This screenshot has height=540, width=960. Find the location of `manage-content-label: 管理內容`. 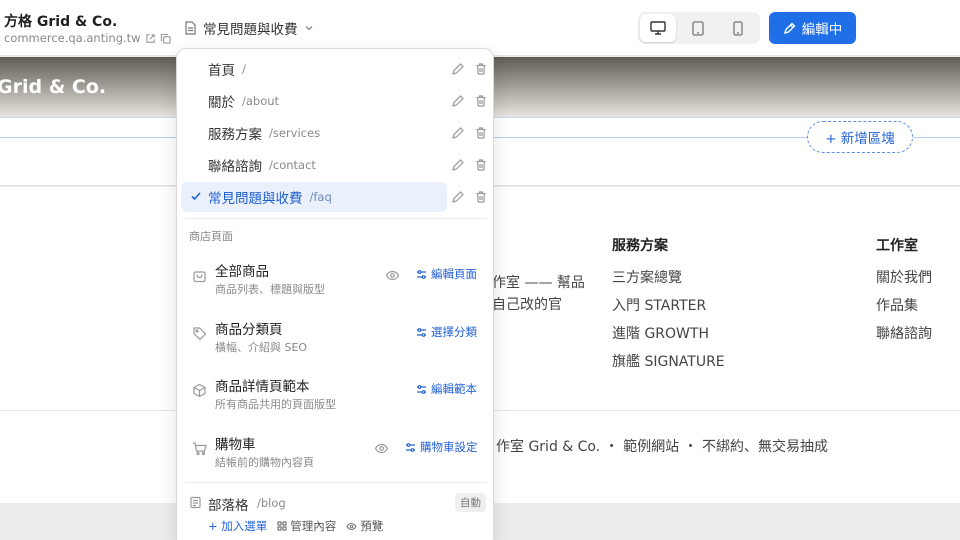

manage-content-label: 管理內容 is located at coordinates (313, 526).